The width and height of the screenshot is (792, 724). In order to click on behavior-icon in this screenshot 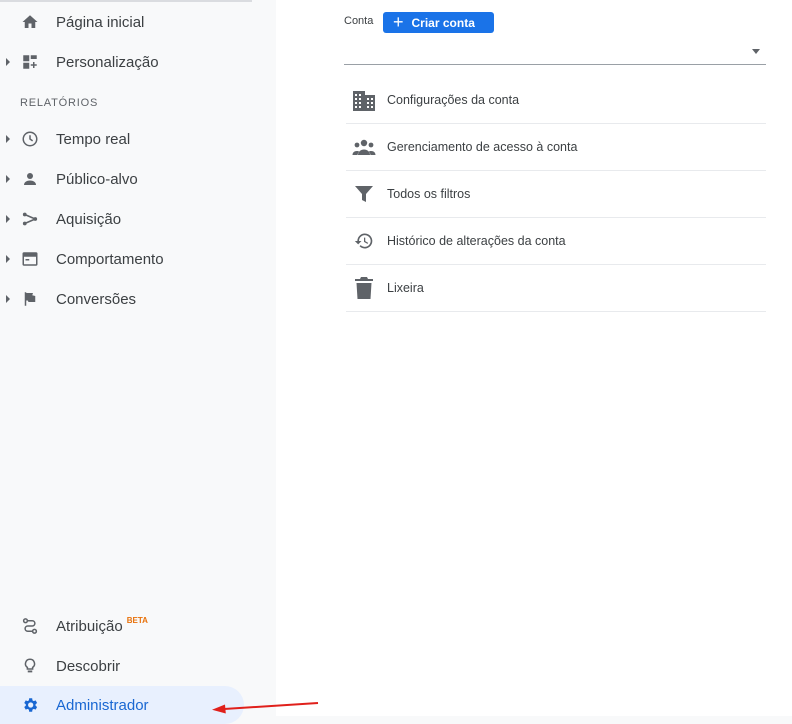, I will do `click(30, 259)`.